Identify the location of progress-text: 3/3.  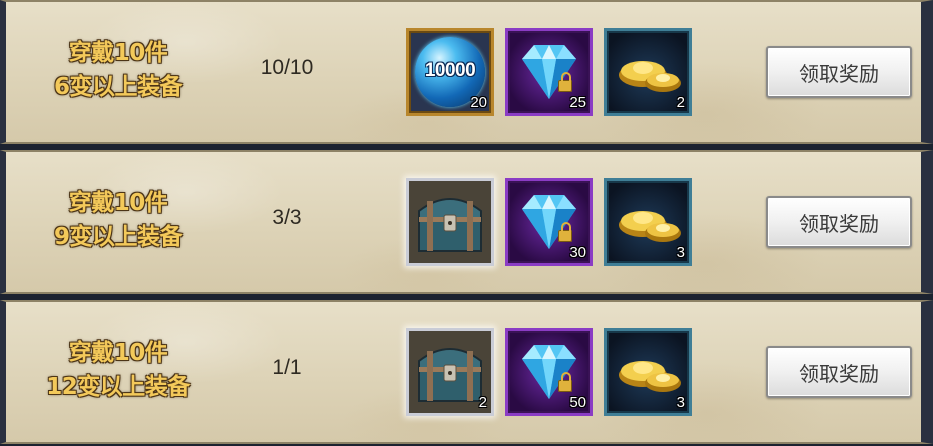
(287, 217).